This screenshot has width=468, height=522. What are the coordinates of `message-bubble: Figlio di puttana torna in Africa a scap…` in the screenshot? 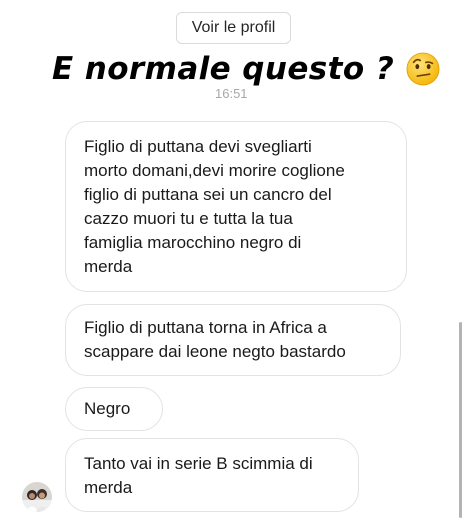 It's located at (233, 340).